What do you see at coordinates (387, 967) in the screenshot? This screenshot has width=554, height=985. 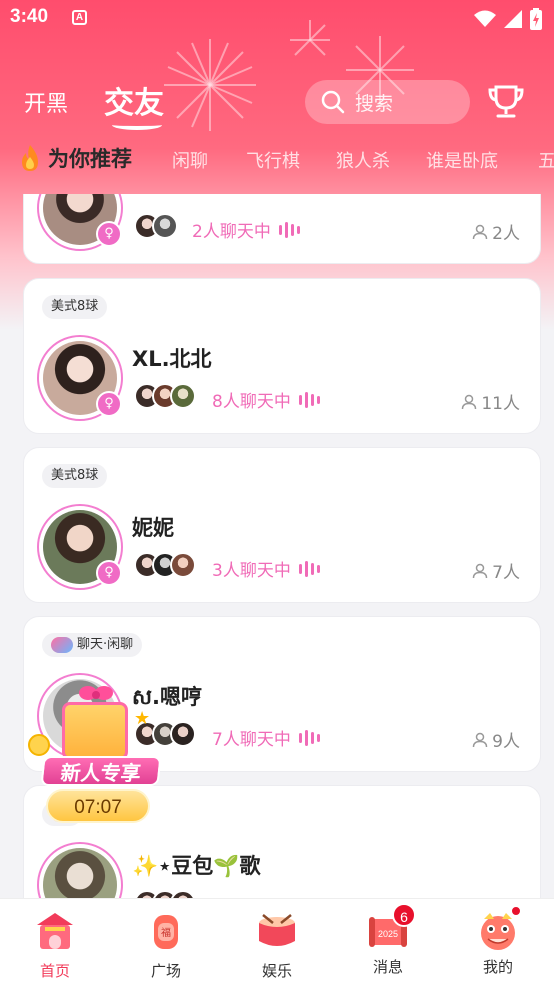 I see `nav-messages-label: 消息` at bounding box center [387, 967].